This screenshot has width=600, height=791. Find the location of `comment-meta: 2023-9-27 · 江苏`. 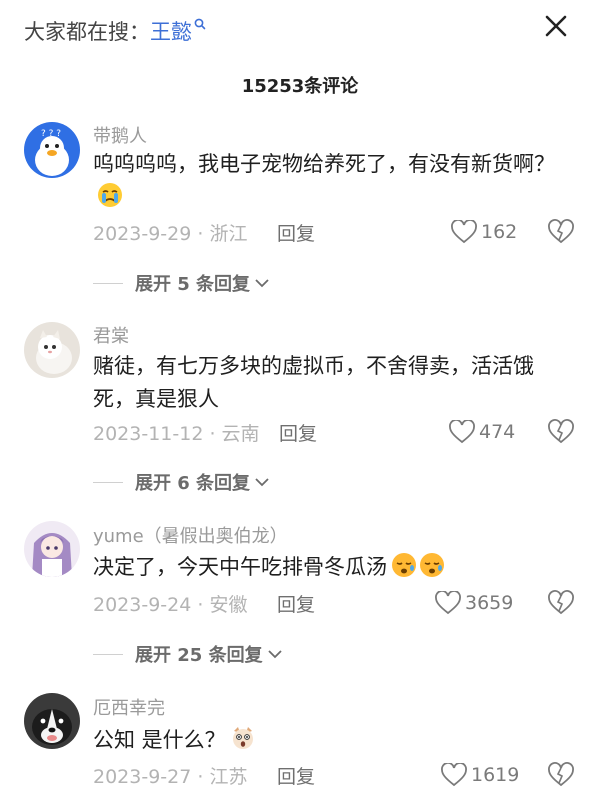

comment-meta: 2023-9-27 · 江苏 is located at coordinates (170, 775).